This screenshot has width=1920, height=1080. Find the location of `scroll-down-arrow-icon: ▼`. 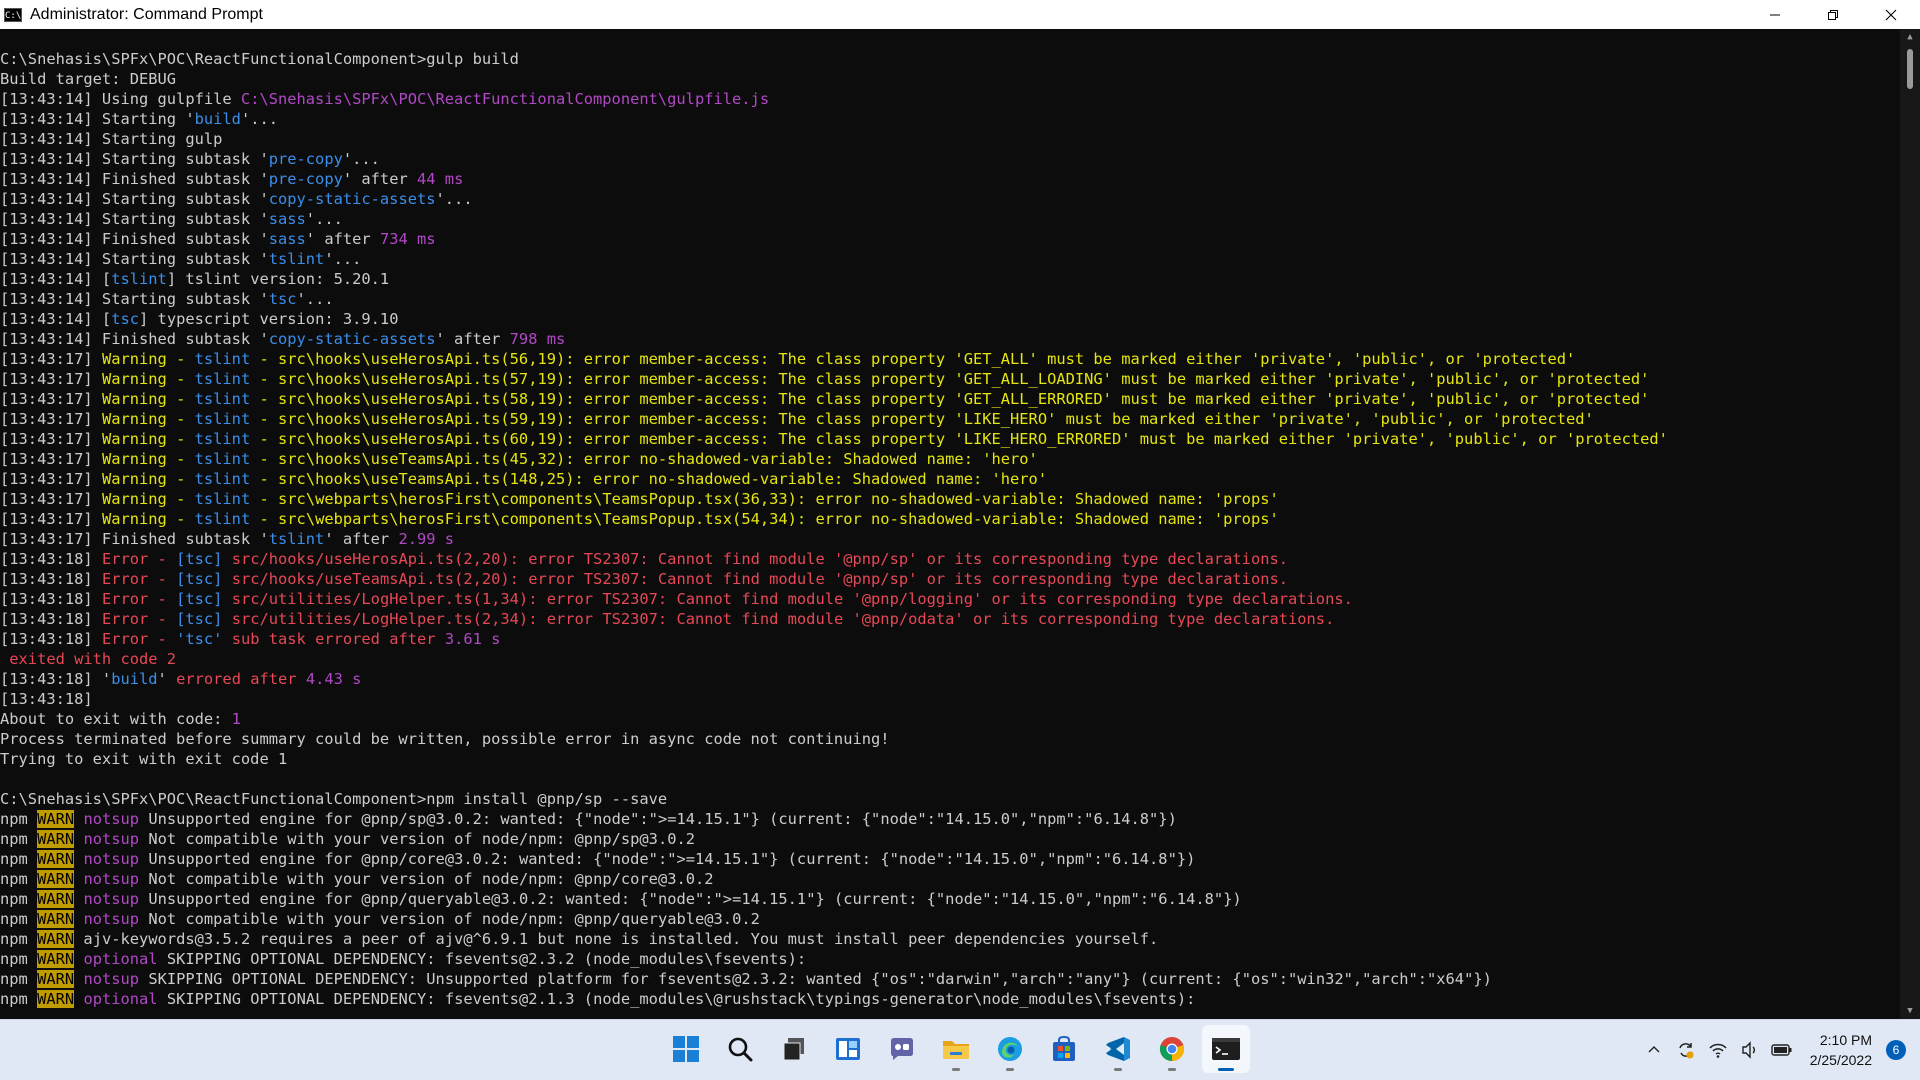

scroll-down-arrow-icon: ▼ is located at coordinates (1910, 1011).